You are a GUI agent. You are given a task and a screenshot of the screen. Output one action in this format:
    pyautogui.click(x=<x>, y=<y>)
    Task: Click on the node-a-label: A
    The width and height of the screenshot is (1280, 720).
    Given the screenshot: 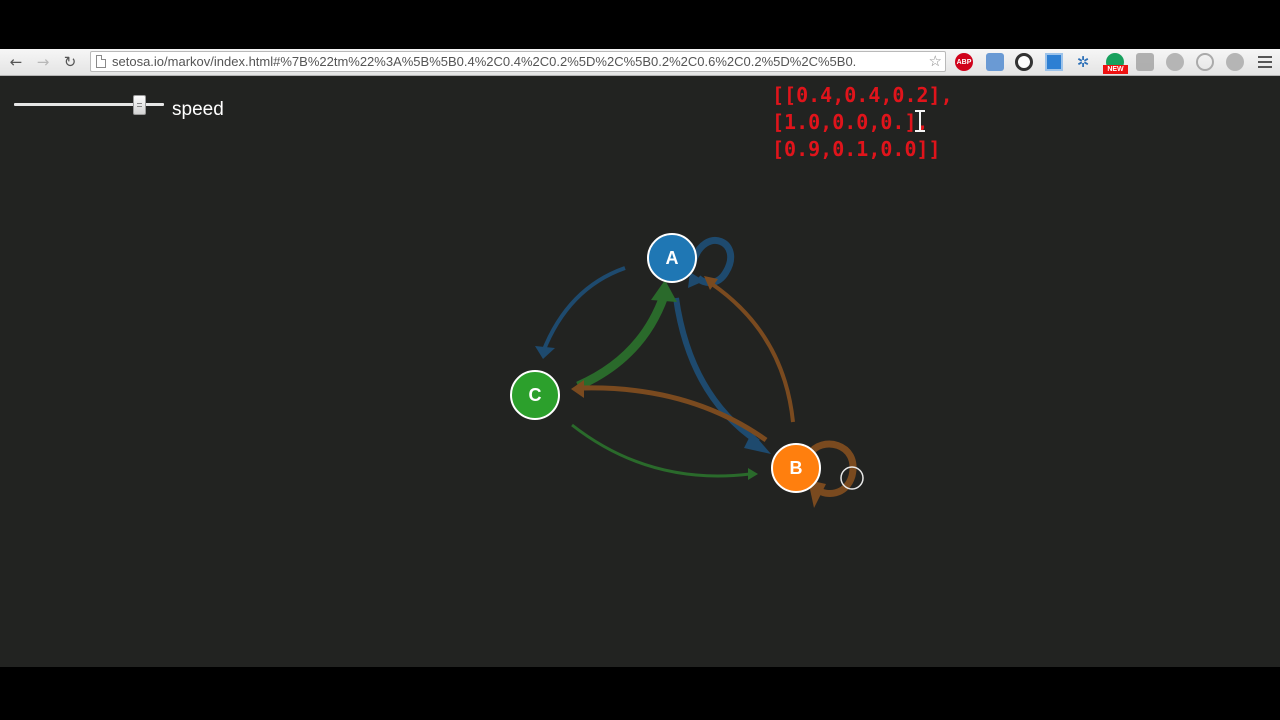 What is the action you would take?
    pyautogui.click(x=672, y=258)
    